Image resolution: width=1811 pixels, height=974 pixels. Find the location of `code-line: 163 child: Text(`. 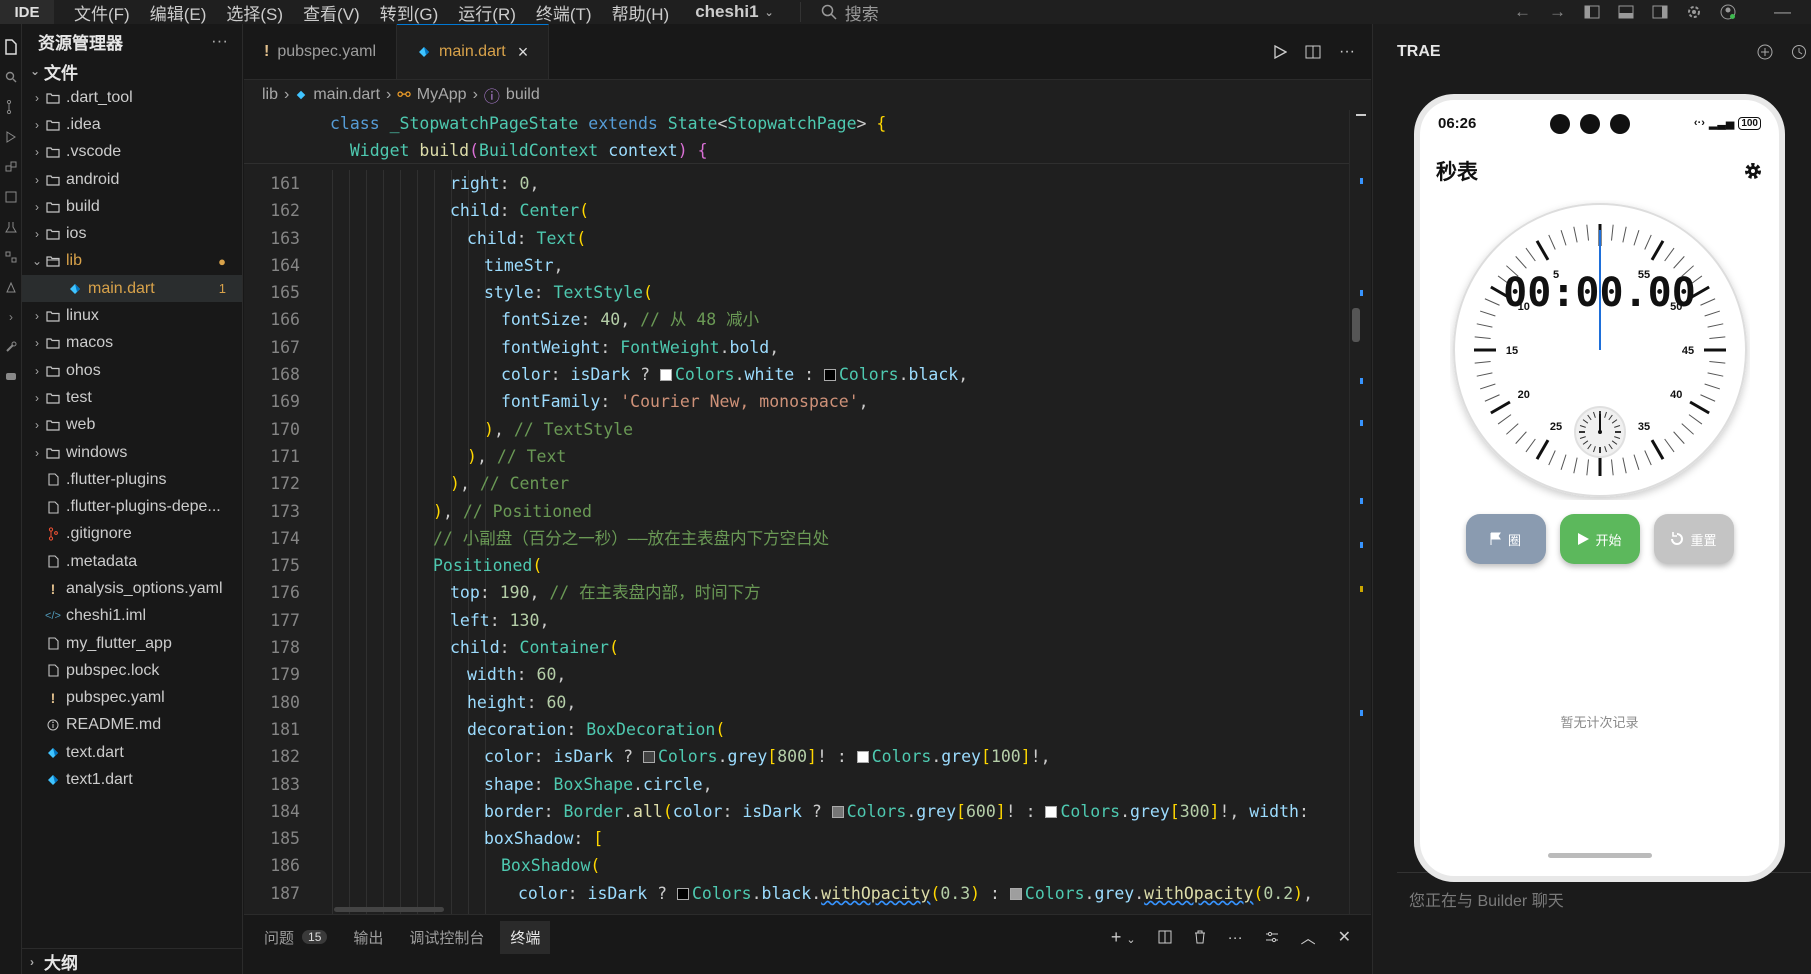

code-line: 163 child: Text( is located at coordinates (796, 238).